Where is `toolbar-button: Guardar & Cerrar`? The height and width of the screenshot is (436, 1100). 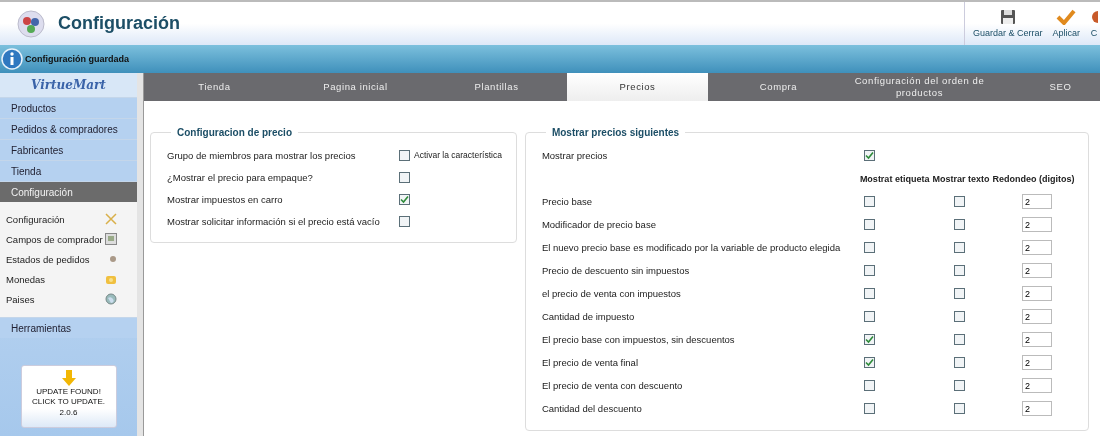 toolbar-button: Guardar & Cerrar is located at coordinates (1007, 23).